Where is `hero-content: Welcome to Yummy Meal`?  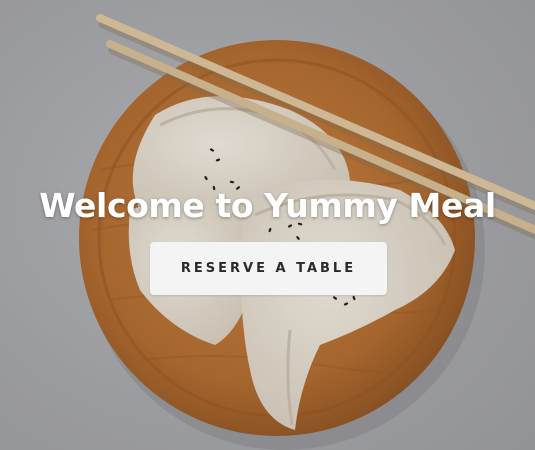
hero-content: Welcome to Yummy Meal is located at coordinates (267, 206).